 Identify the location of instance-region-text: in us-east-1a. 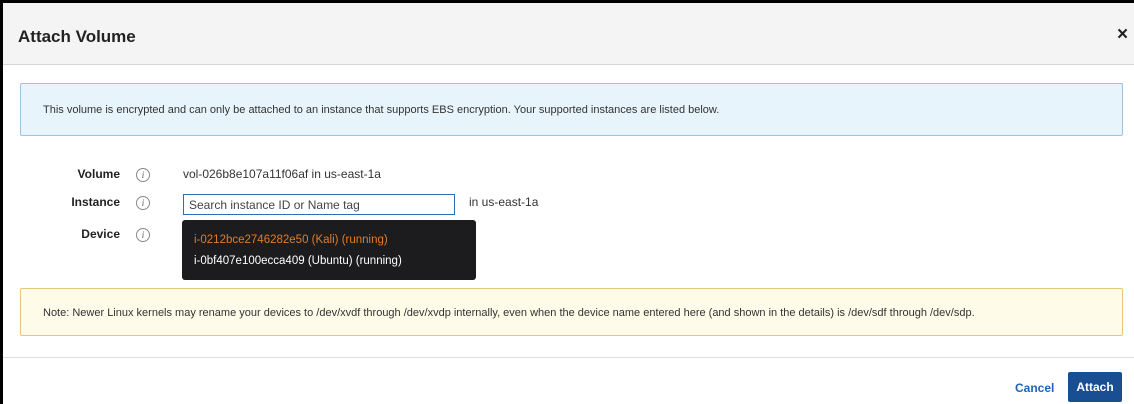
(504, 202).